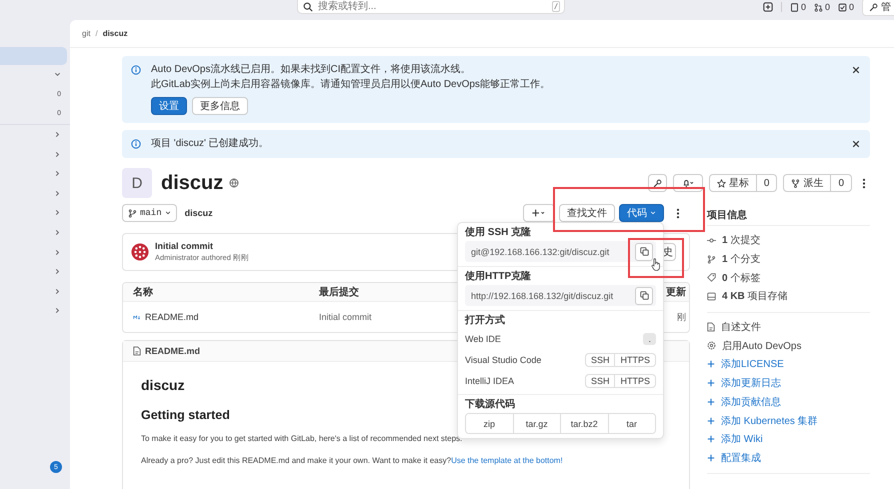 This screenshot has width=894, height=489. I want to click on template-link: Use the template at the bottom!, so click(507, 460).